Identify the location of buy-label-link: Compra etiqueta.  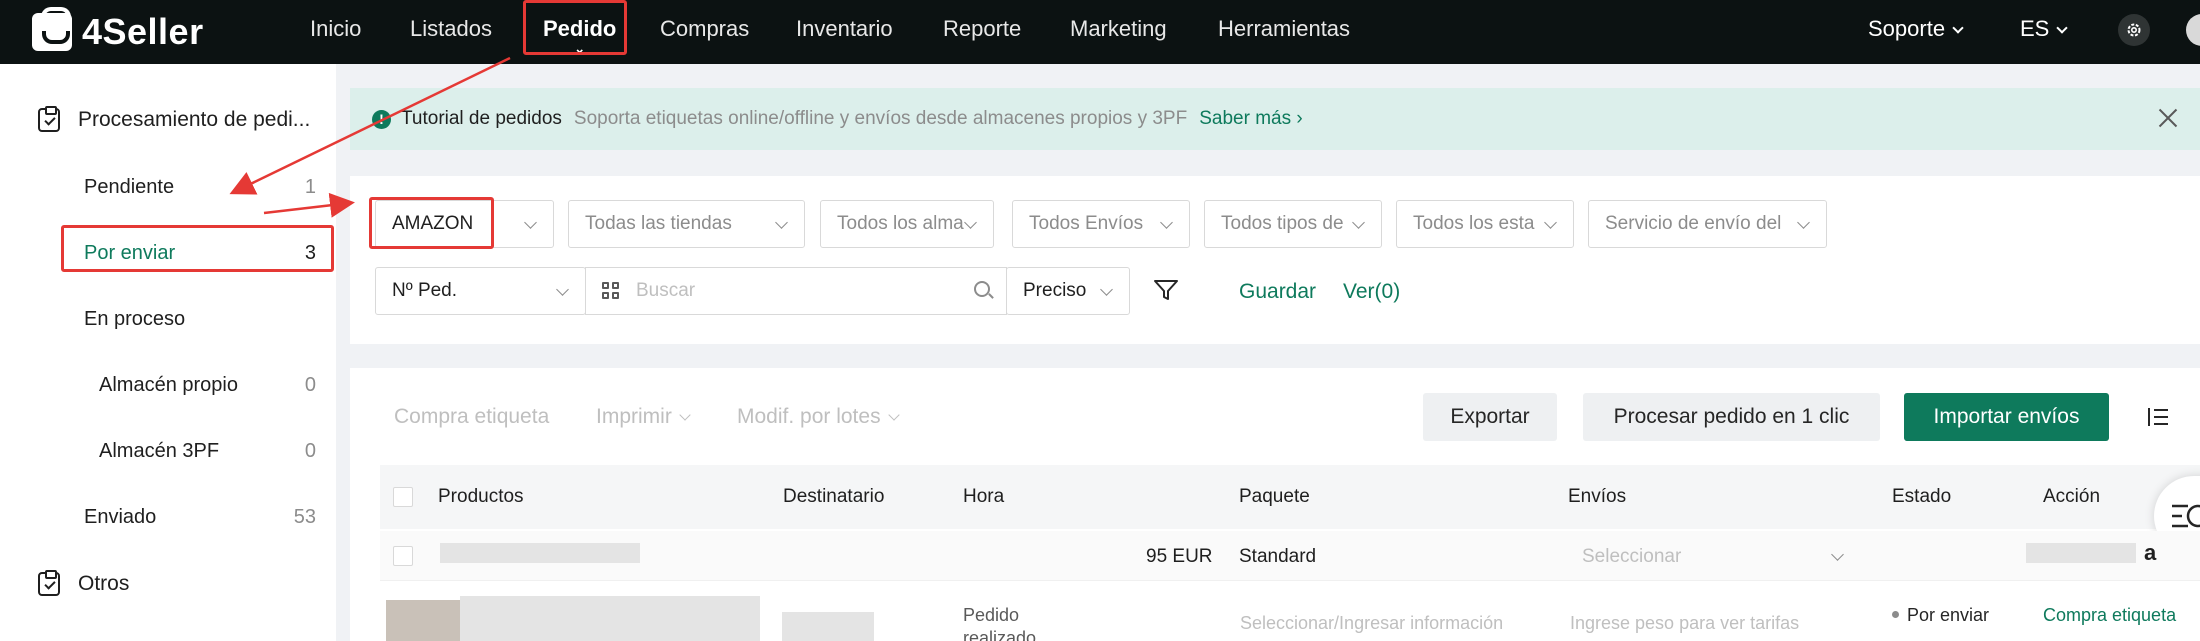
(2109, 615).